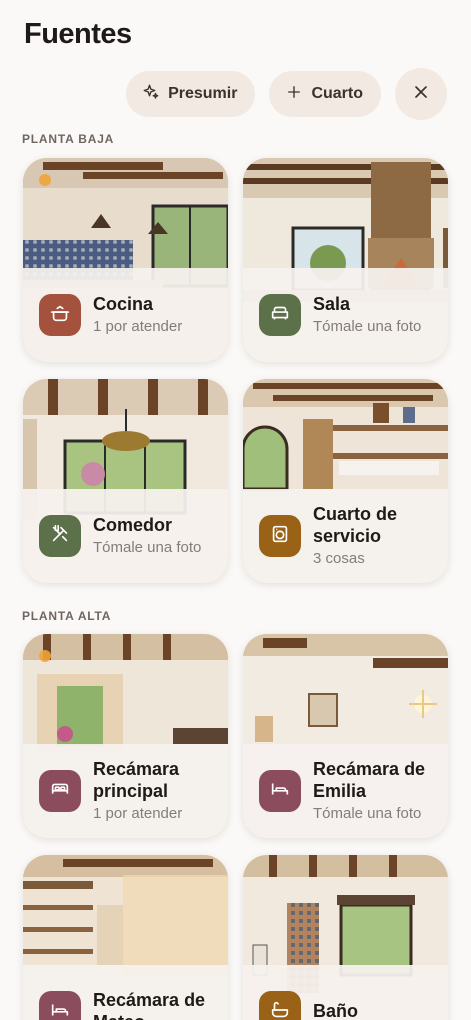 Image resolution: width=471 pixels, height=1020 pixels. What do you see at coordinates (294, 94) in the screenshot?
I see `plus-icon` at bounding box center [294, 94].